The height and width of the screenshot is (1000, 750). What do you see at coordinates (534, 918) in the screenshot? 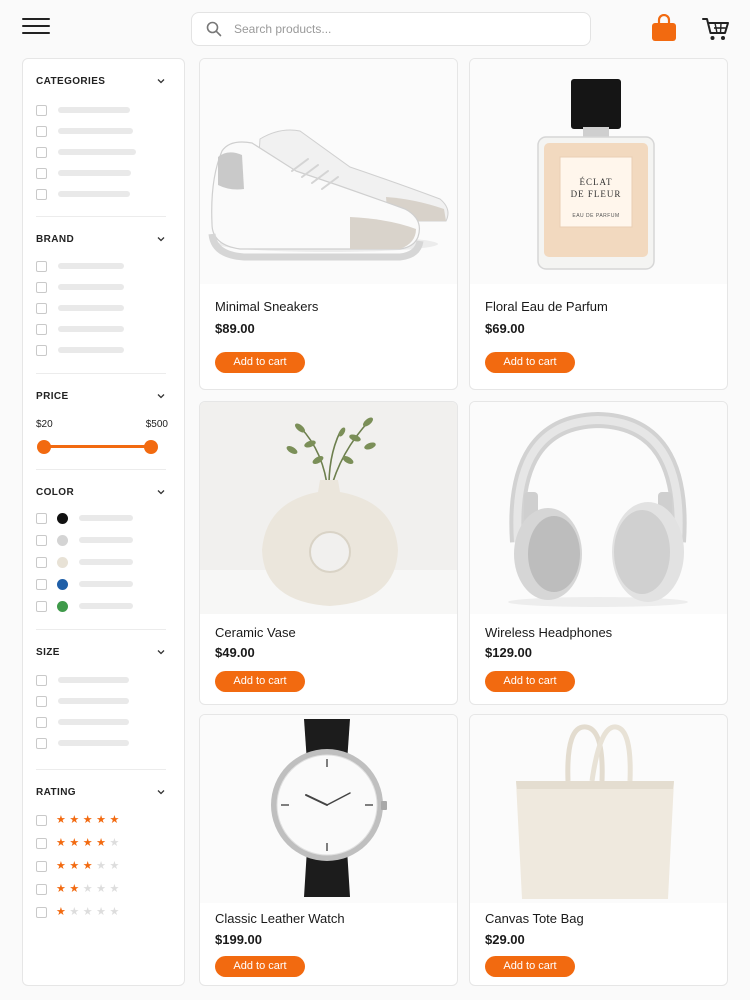
I see `product-name: Canvas Tote Bag` at bounding box center [534, 918].